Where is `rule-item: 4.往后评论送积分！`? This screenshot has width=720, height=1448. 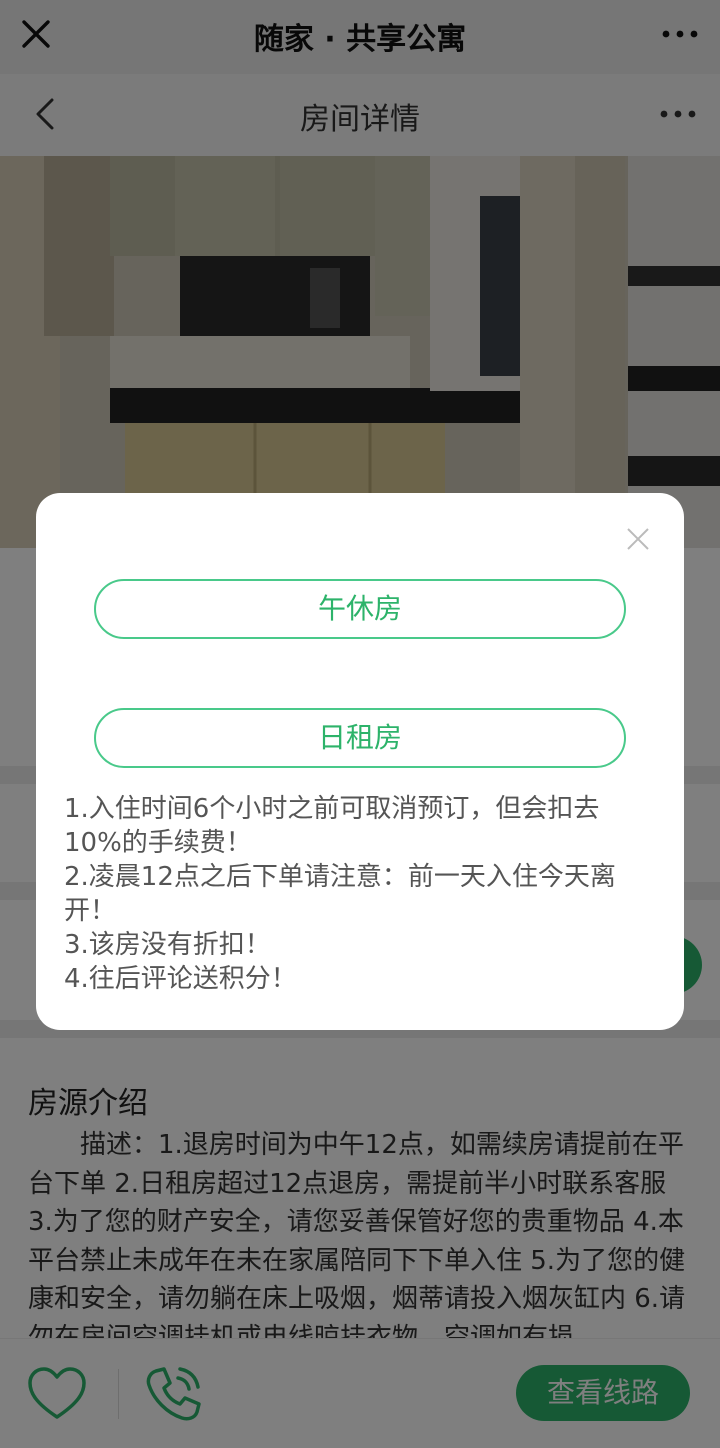 rule-item: 4.往后评论送积分！ is located at coordinates (180, 979).